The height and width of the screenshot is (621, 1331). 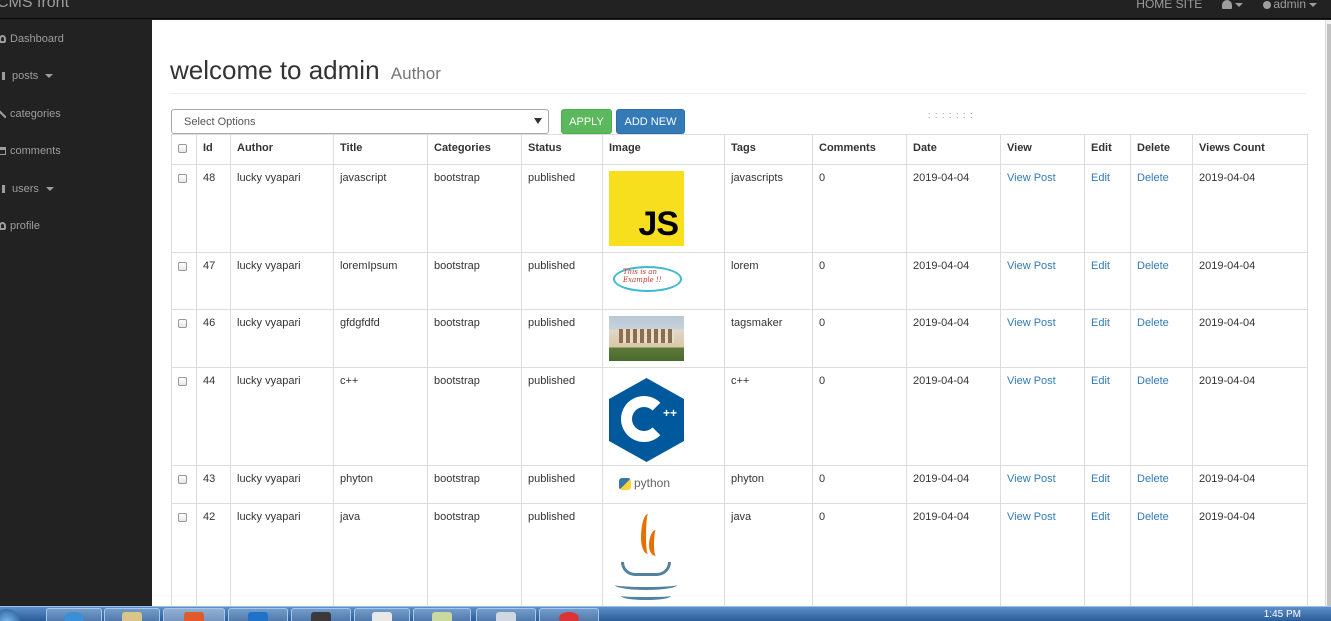 I want to click on page-subtitle: Author, so click(x=415, y=73).